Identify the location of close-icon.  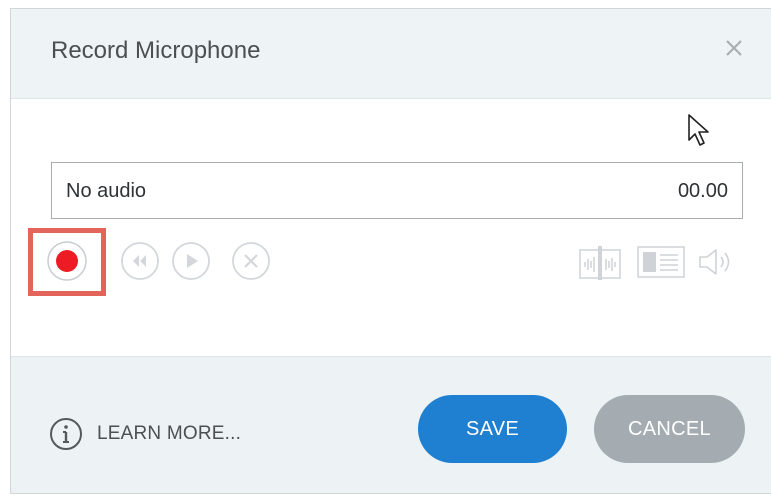
(734, 48).